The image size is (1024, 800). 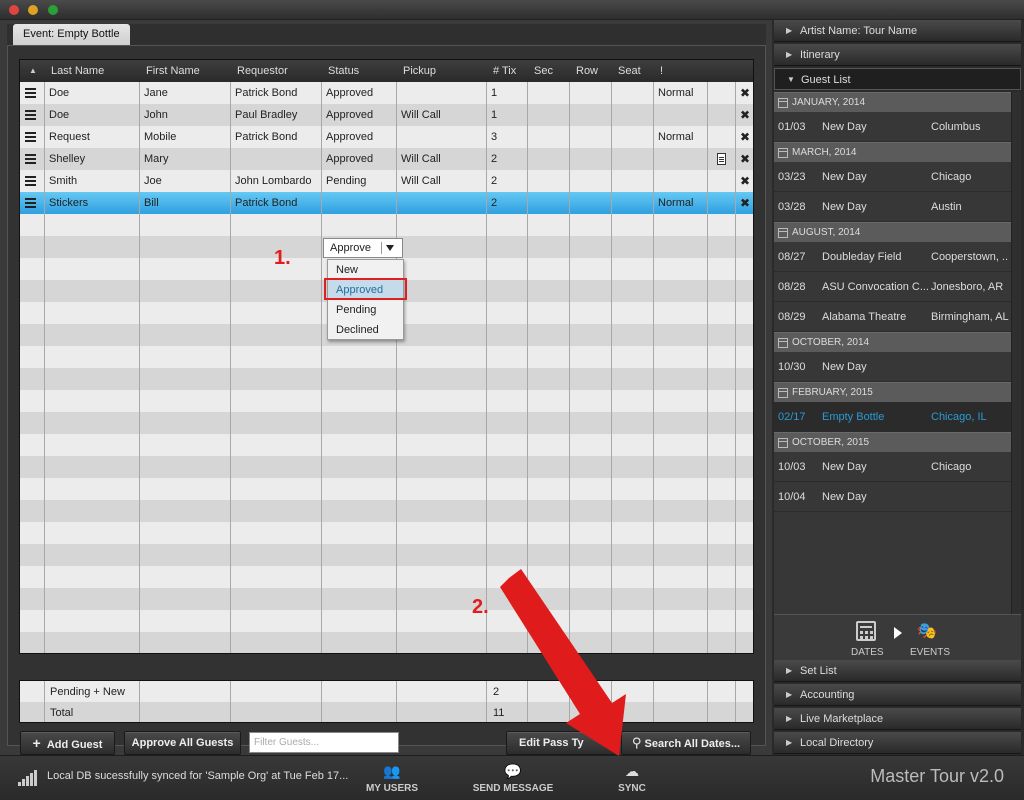 I want to click on date-list-item: 01/03 New Day Columbus, so click(x=892, y=127).